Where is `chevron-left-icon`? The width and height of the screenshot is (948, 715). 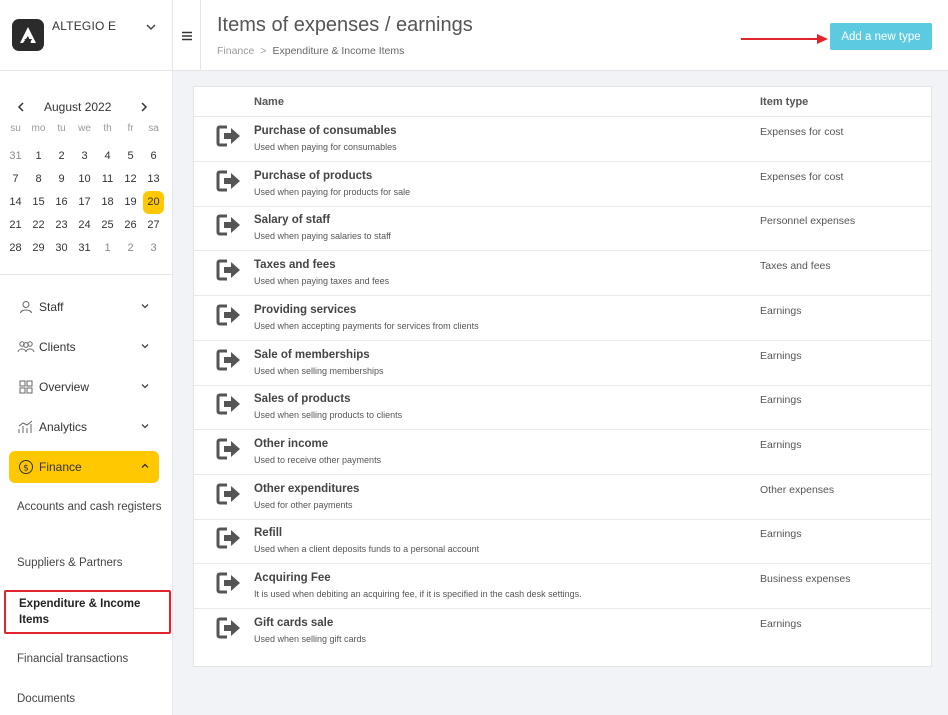 chevron-left-icon is located at coordinates (21, 107).